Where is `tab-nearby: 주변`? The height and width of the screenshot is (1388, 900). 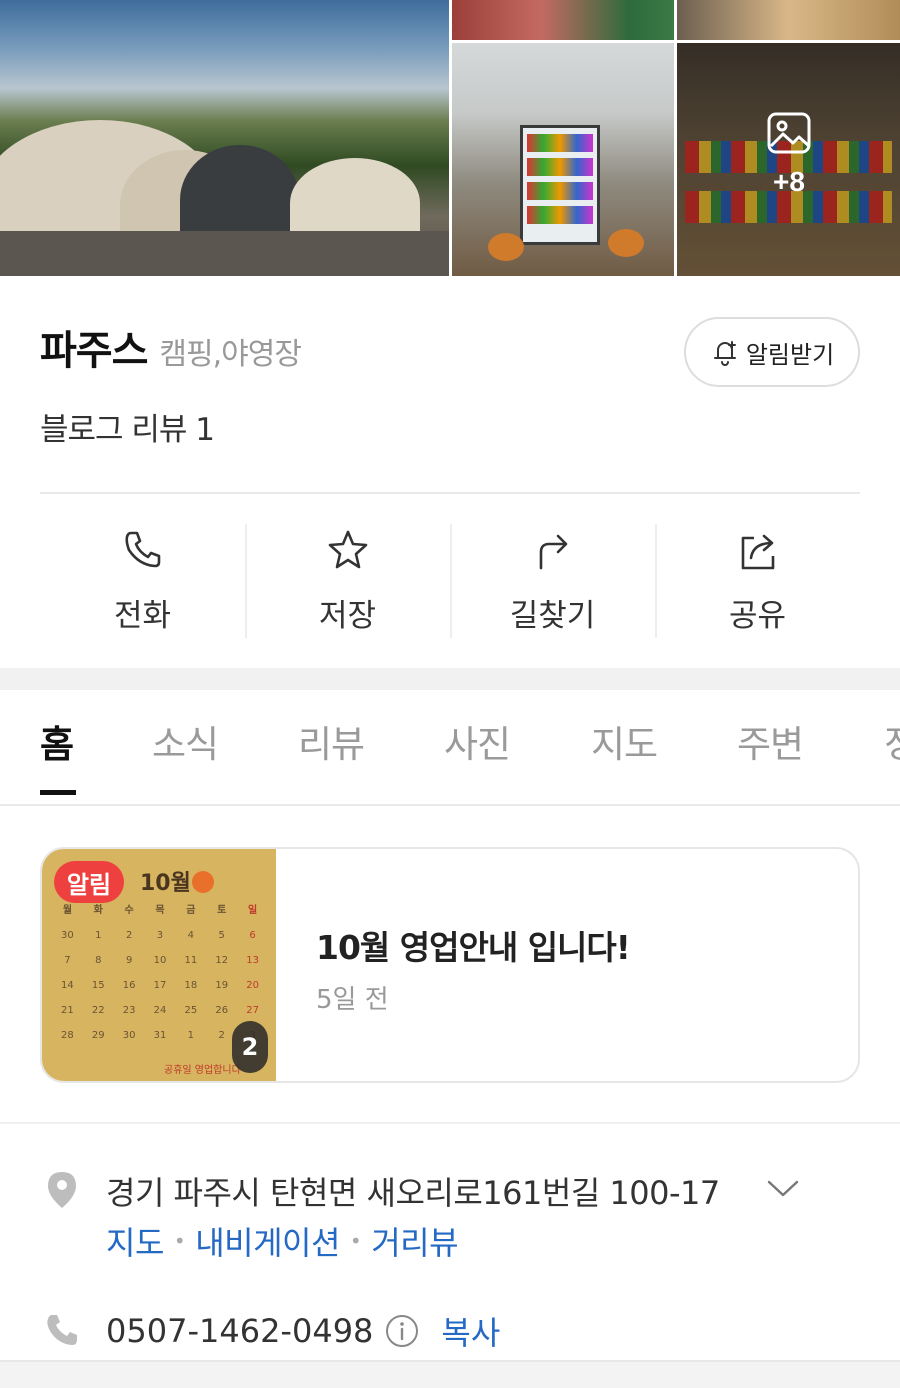
tab-nearby: 주변 is located at coordinates (770, 741).